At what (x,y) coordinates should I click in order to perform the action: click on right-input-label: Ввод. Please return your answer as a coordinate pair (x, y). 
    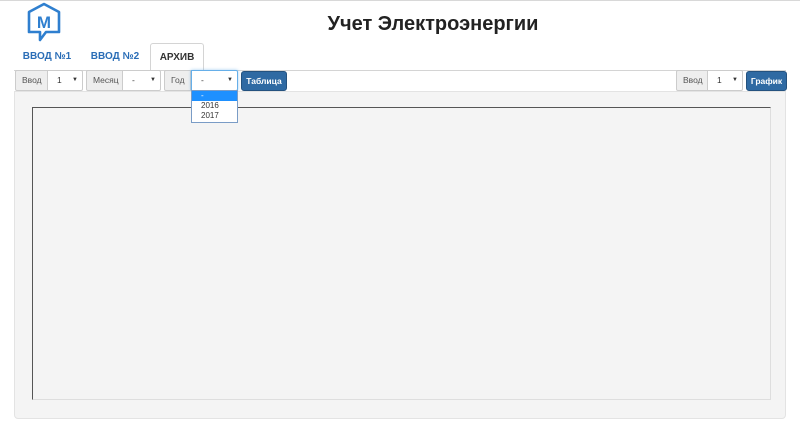
    Looking at the image, I should click on (692, 80).